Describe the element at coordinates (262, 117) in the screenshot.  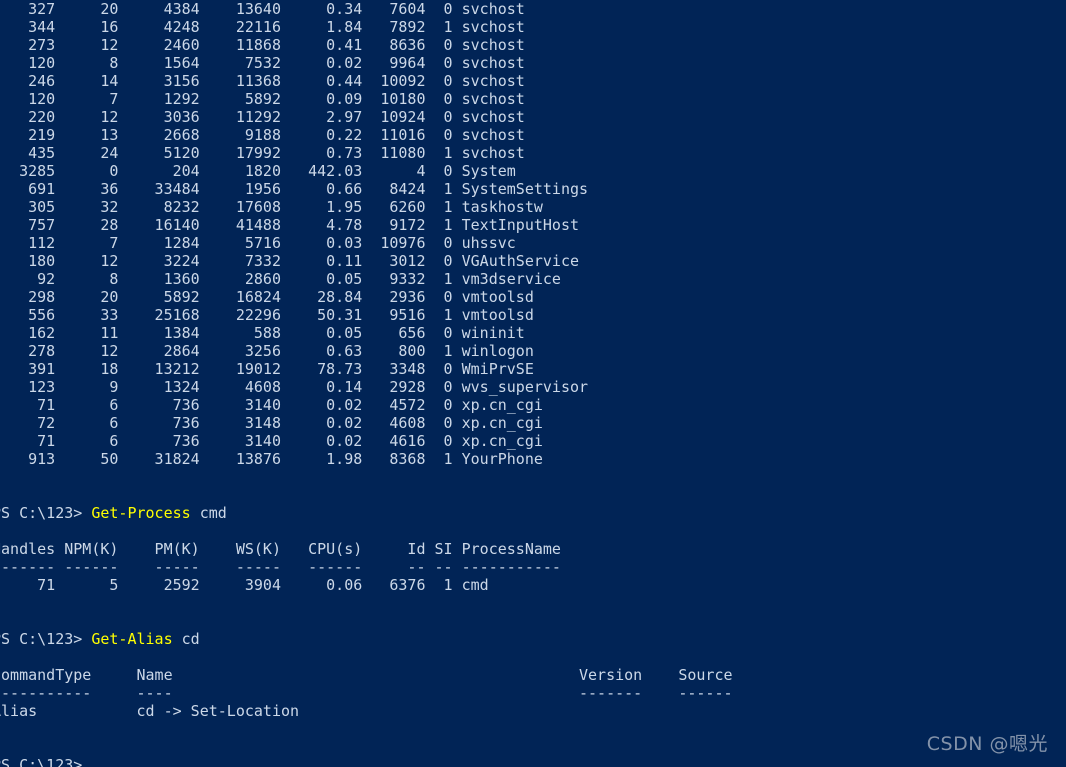
I see `table-row: 220 12 3036 11292 2.97 10924 0 svchost` at that location.